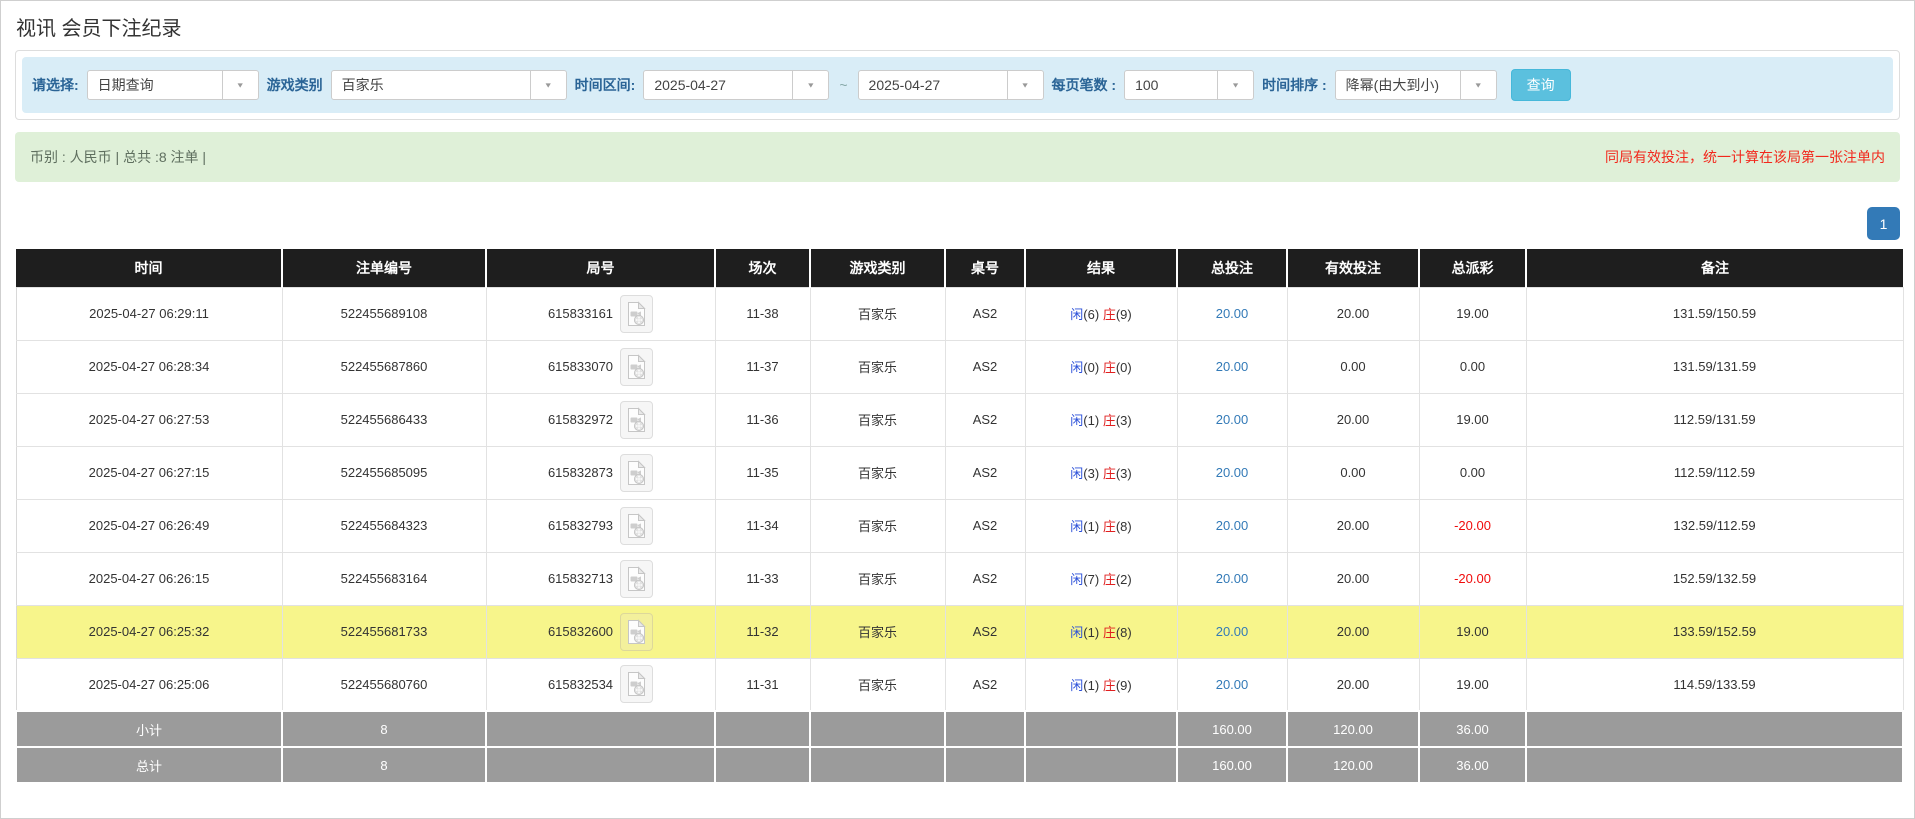 The width and height of the screenshot is (1915, 819). Describe the element at coordinates (1415, 85) in the screenshot. I see `time-sort-select: 降幂(由大到小) ▼` at that location.